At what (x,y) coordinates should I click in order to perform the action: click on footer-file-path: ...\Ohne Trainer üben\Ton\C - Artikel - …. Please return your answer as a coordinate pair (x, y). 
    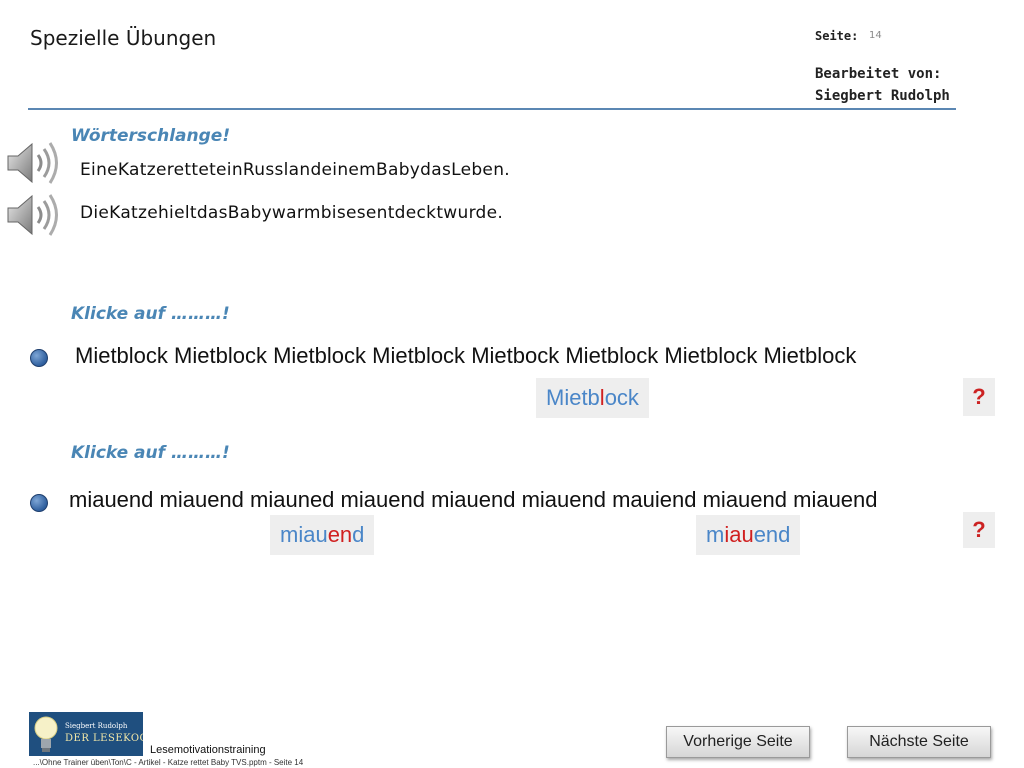
    Looking at the image, I should click on (168, 762).